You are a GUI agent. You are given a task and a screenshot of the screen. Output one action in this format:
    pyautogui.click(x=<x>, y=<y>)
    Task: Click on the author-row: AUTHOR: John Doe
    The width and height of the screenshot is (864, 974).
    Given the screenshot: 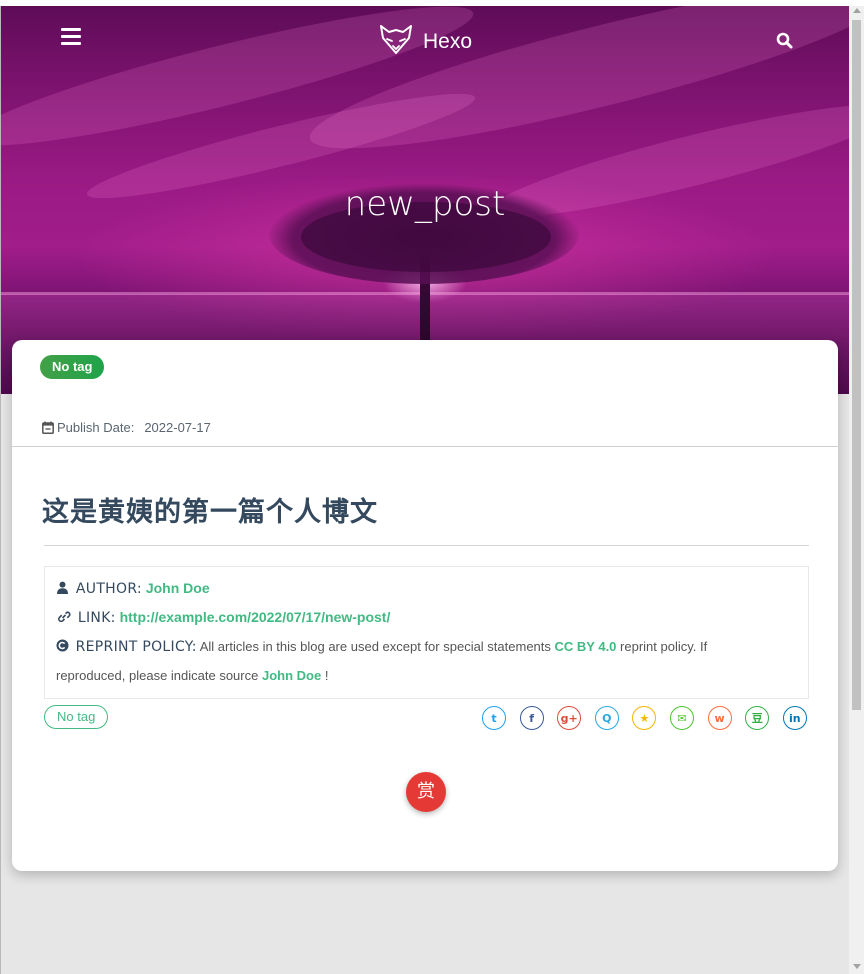 What is the action you would take?
    pyautogui.click(x=133, y=588)
    